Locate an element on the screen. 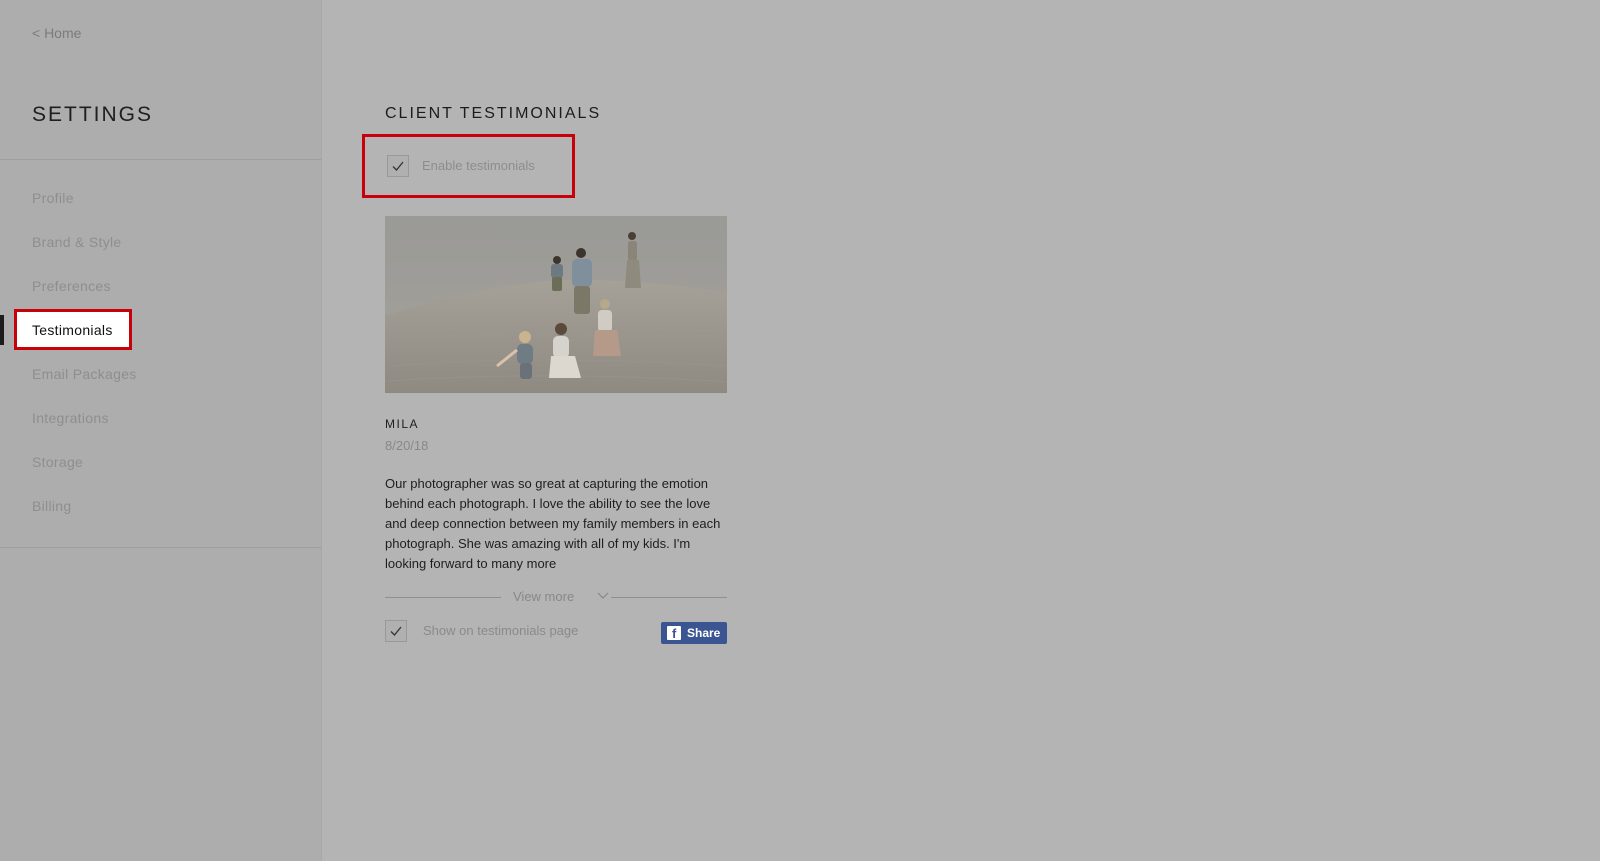 The height and width of the screenshot is (861, 1600). sidebar-item-storage: Storage is located at coordinates (160, 462).